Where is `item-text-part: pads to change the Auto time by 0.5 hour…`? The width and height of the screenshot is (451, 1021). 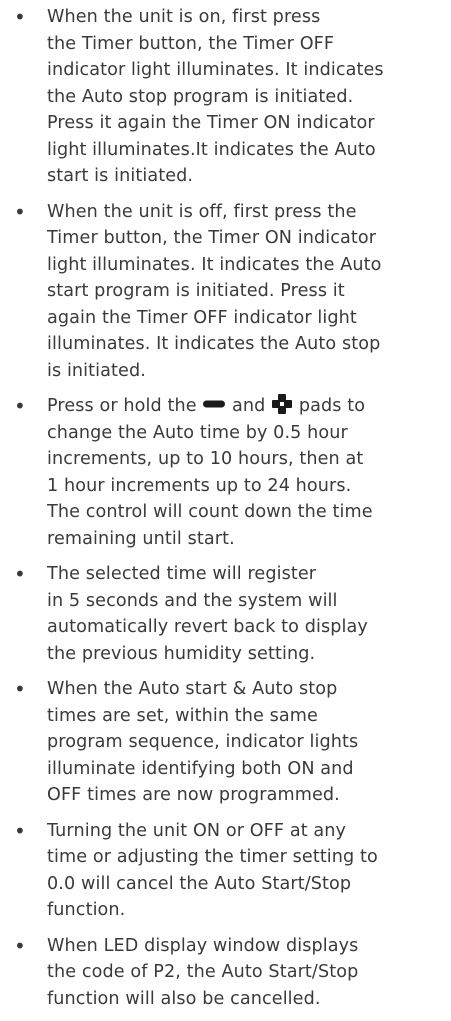 item-text-part: pads to change the Auto time by 0.5 hour… is located at coordinates (210, 472).